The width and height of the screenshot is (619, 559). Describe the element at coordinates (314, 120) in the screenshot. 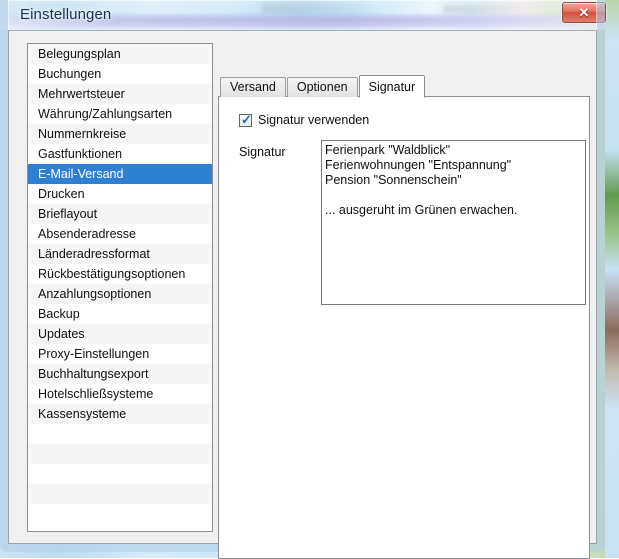

I see `use-signature-label: Signatur verwenden` at that location.